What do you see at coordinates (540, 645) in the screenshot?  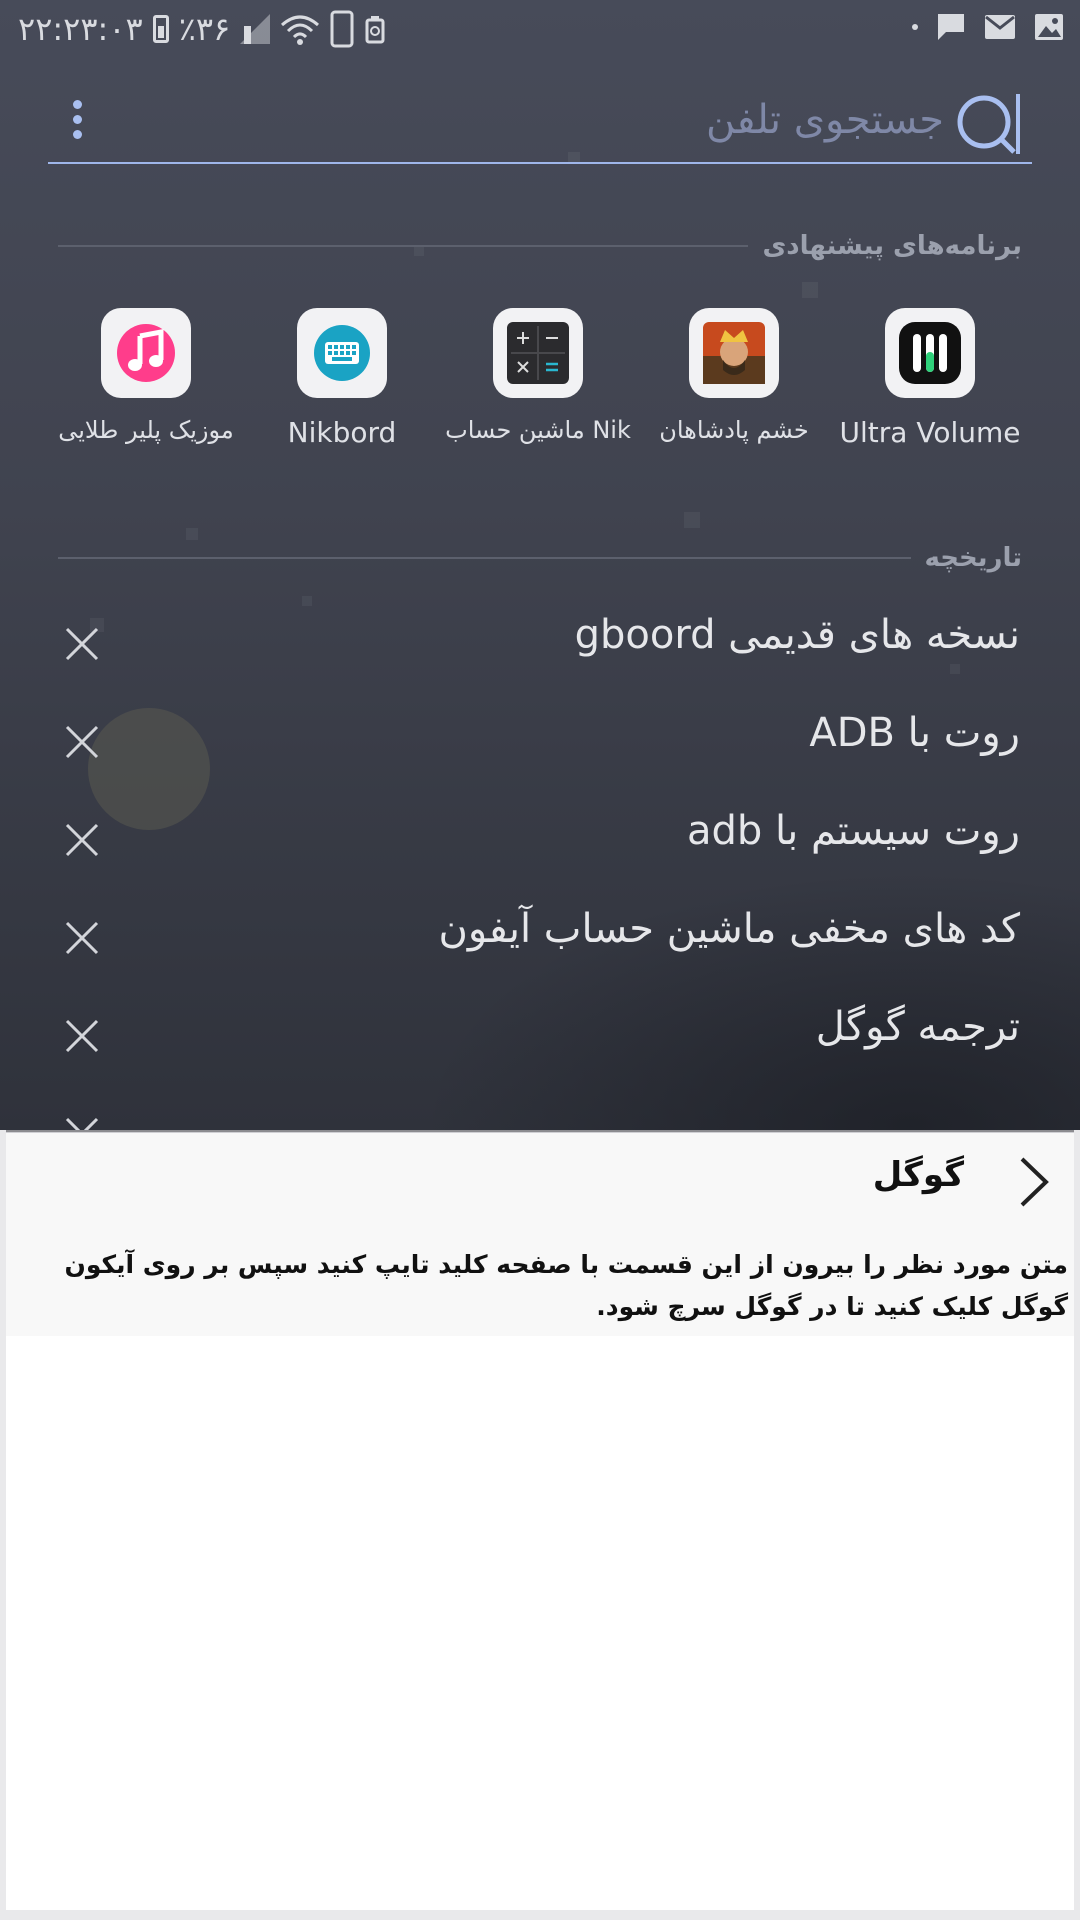 I see `history-item: نسخه های قدیمی gboord` at bounding box center [540, 645].